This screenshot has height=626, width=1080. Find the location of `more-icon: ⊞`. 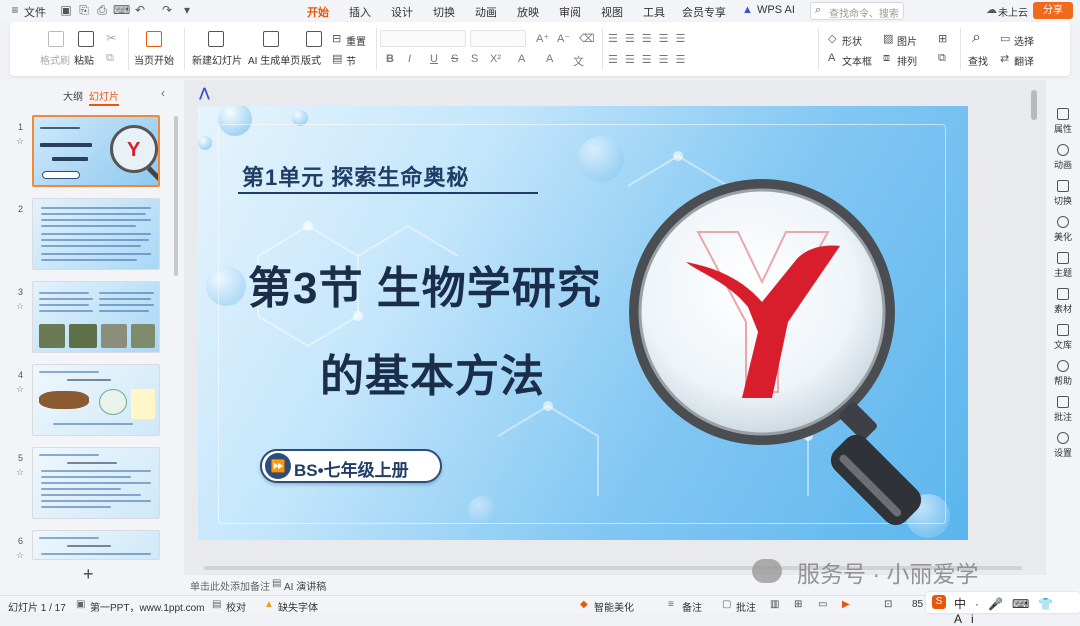

more-icon: ⊞ is located at coordinates (942, 38).